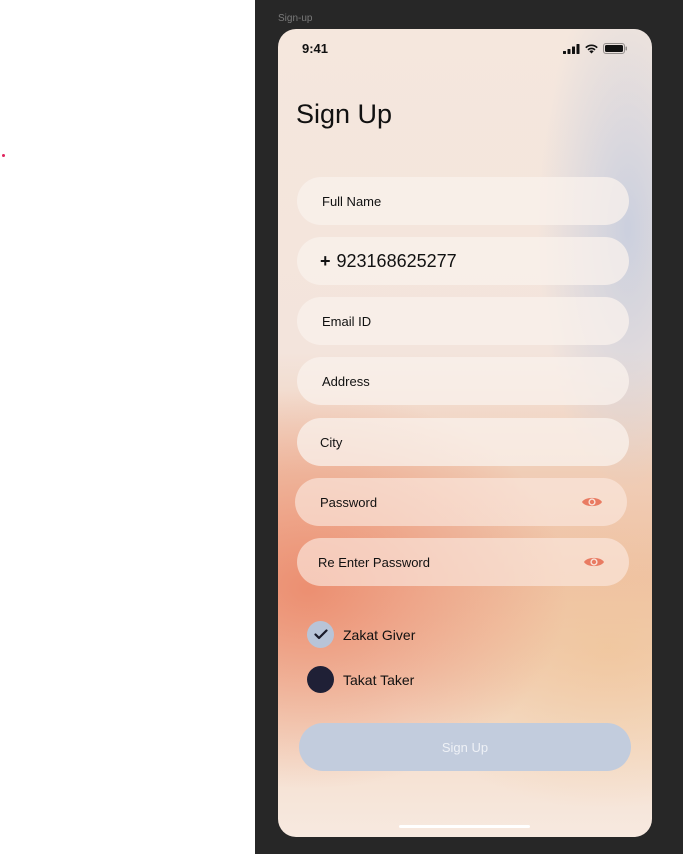  I want to click on checkmark-icon, so click(320, 634).